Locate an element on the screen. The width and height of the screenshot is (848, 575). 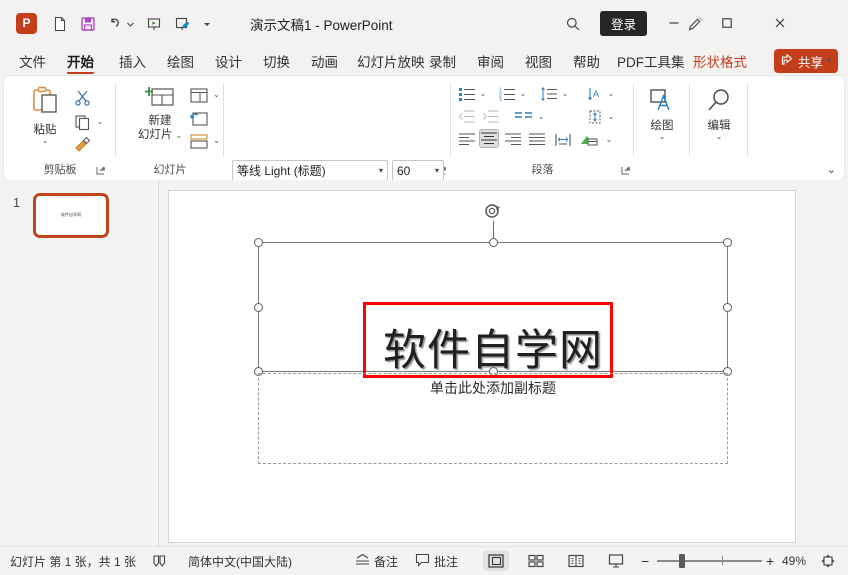
clipboard-dialog-launcher is located at coordinates (102, 170).